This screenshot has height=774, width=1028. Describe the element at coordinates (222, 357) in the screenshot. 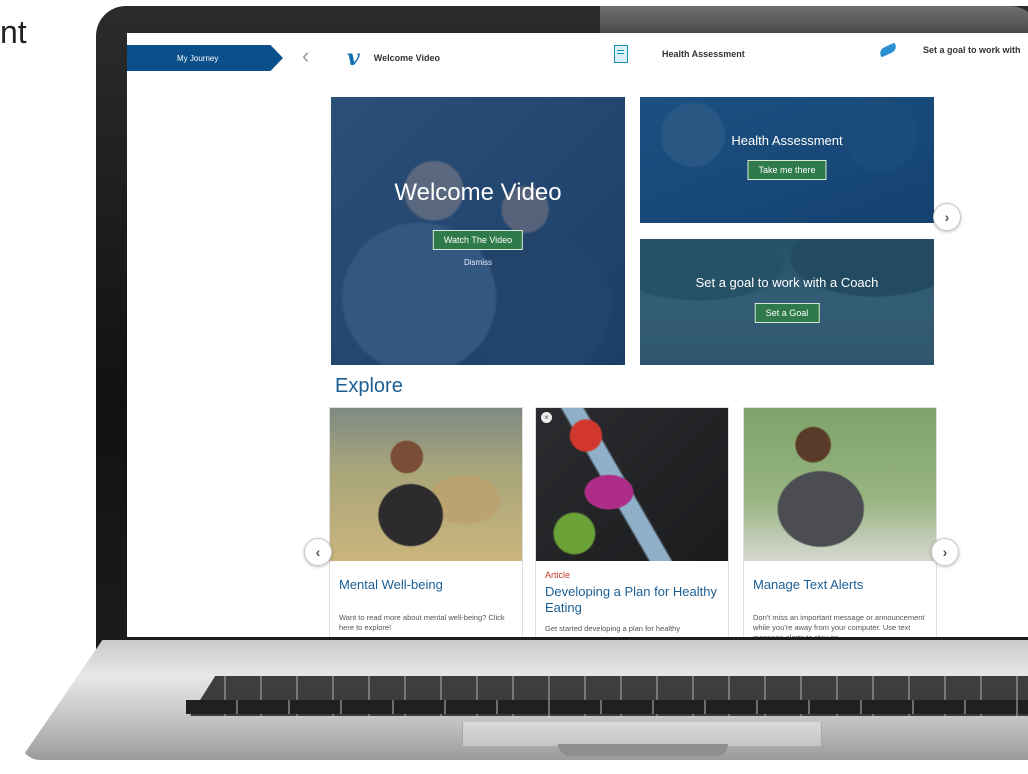

I see `sidebar` at that location.